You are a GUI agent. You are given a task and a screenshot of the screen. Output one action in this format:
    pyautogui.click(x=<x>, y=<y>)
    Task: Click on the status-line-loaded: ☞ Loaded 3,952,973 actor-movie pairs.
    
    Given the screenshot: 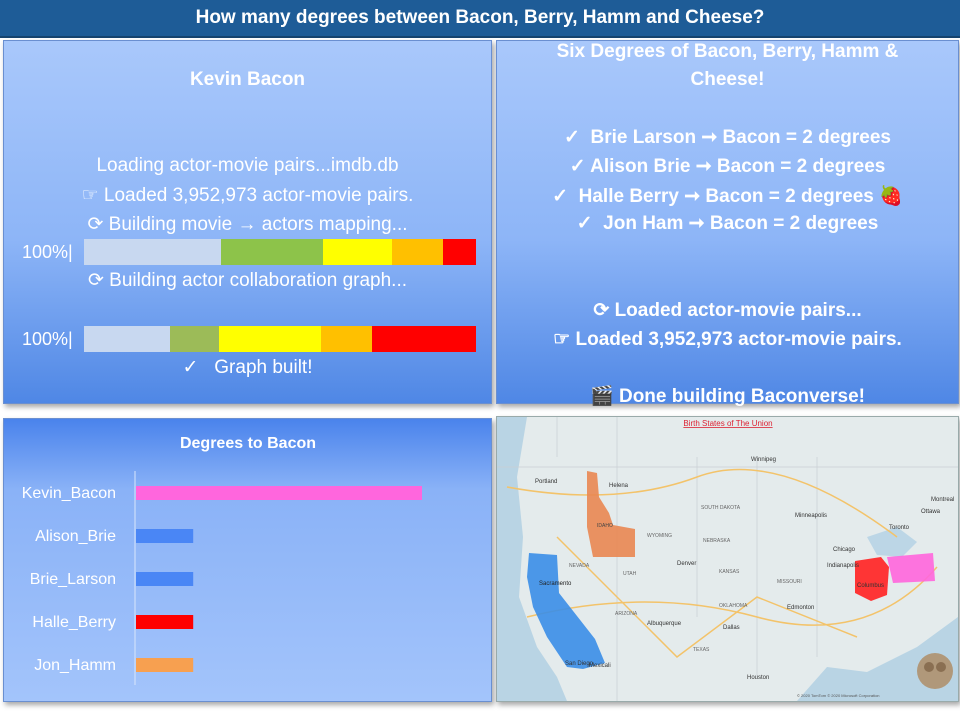 What is the action you would take?
    pyautogui.click(x=247, y=195)
    